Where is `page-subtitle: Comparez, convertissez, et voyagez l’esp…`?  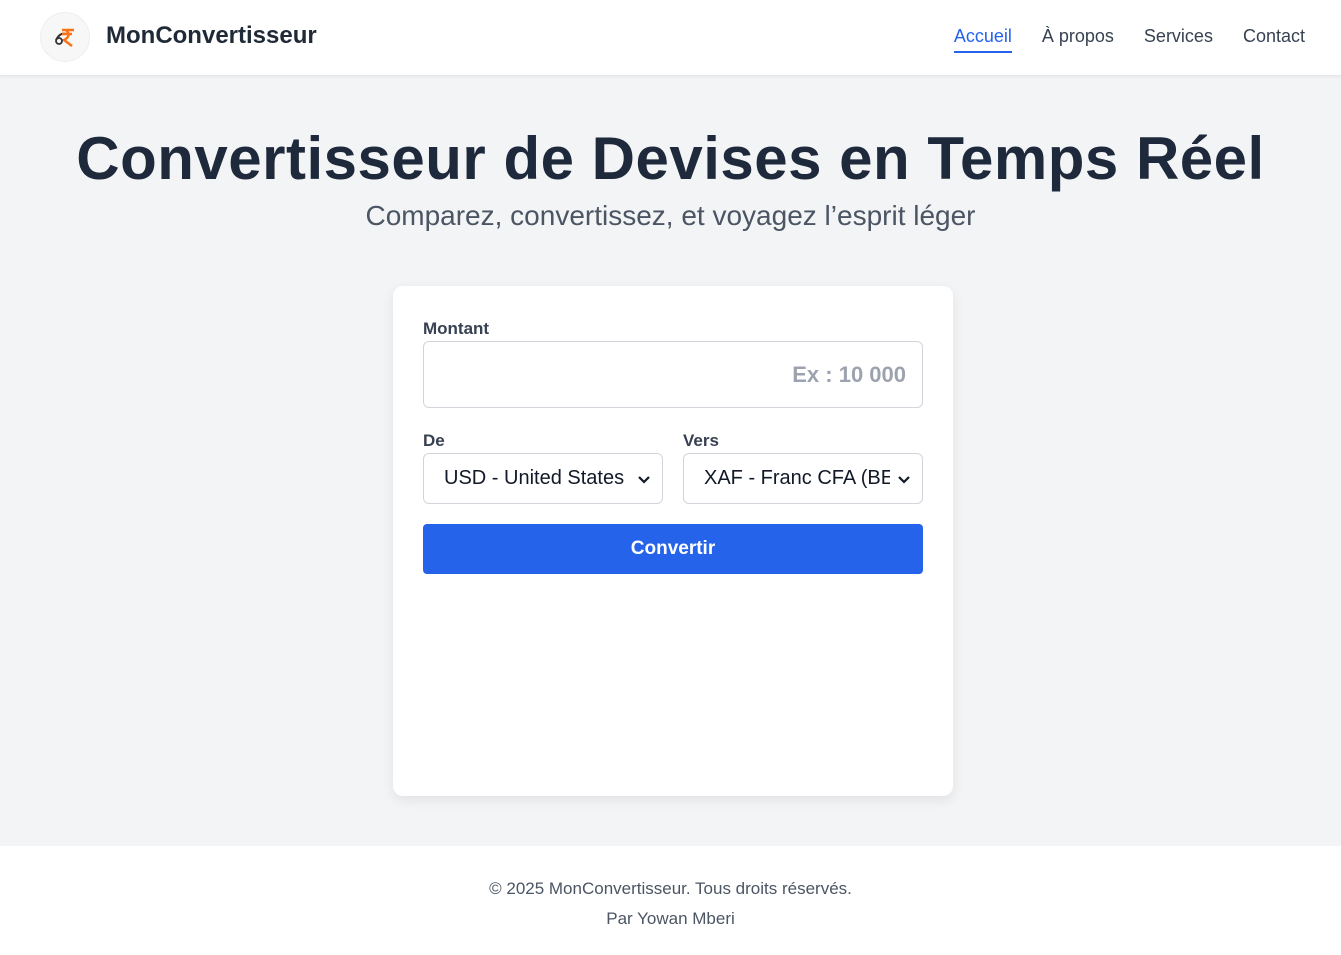 page-subtitle: Comparez, convertissez, et voyagez l’esp… is located at coordinates (670, 215).